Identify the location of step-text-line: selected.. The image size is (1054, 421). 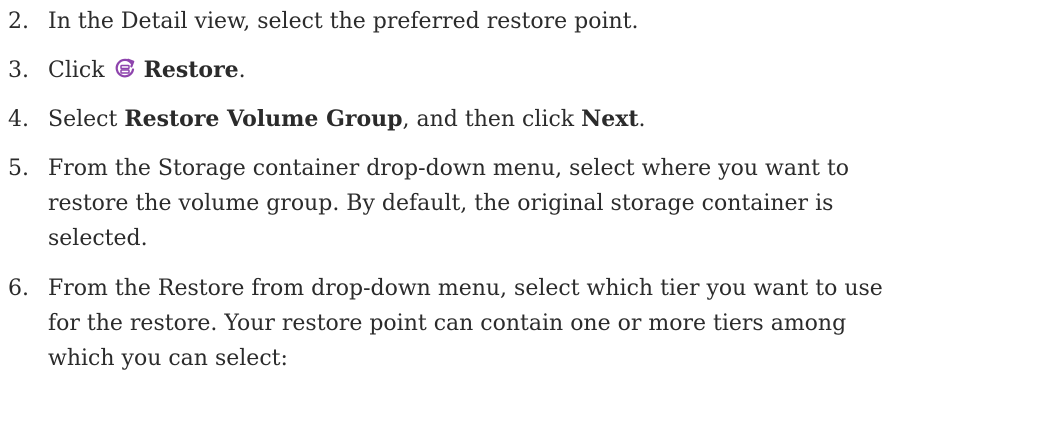
(98, 238).